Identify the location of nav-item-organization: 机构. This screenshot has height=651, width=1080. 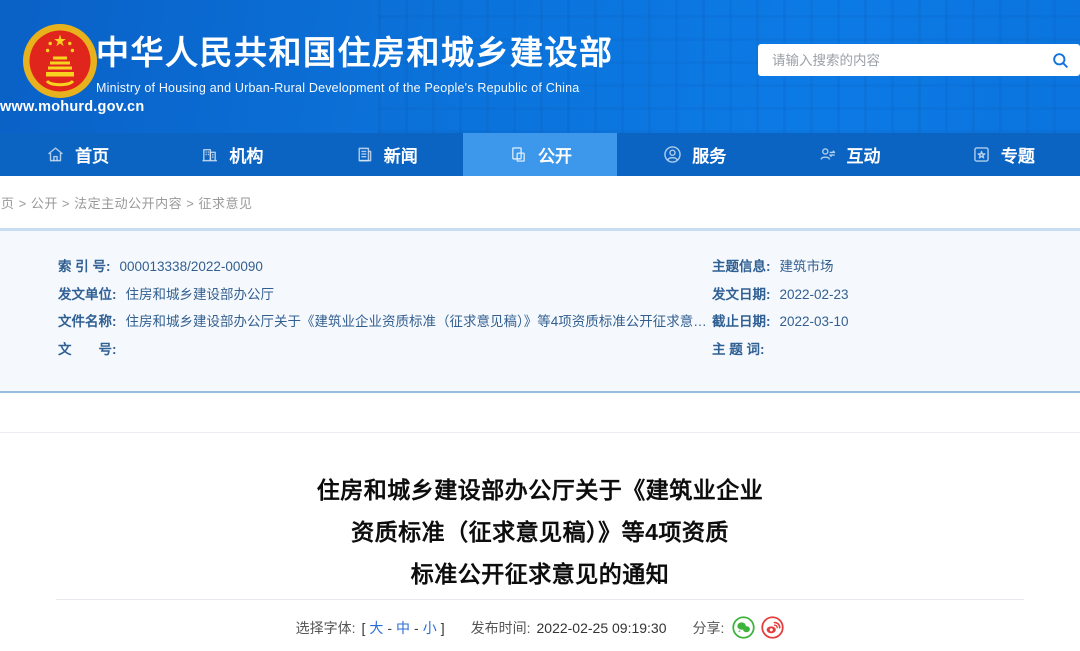
(231, 154).